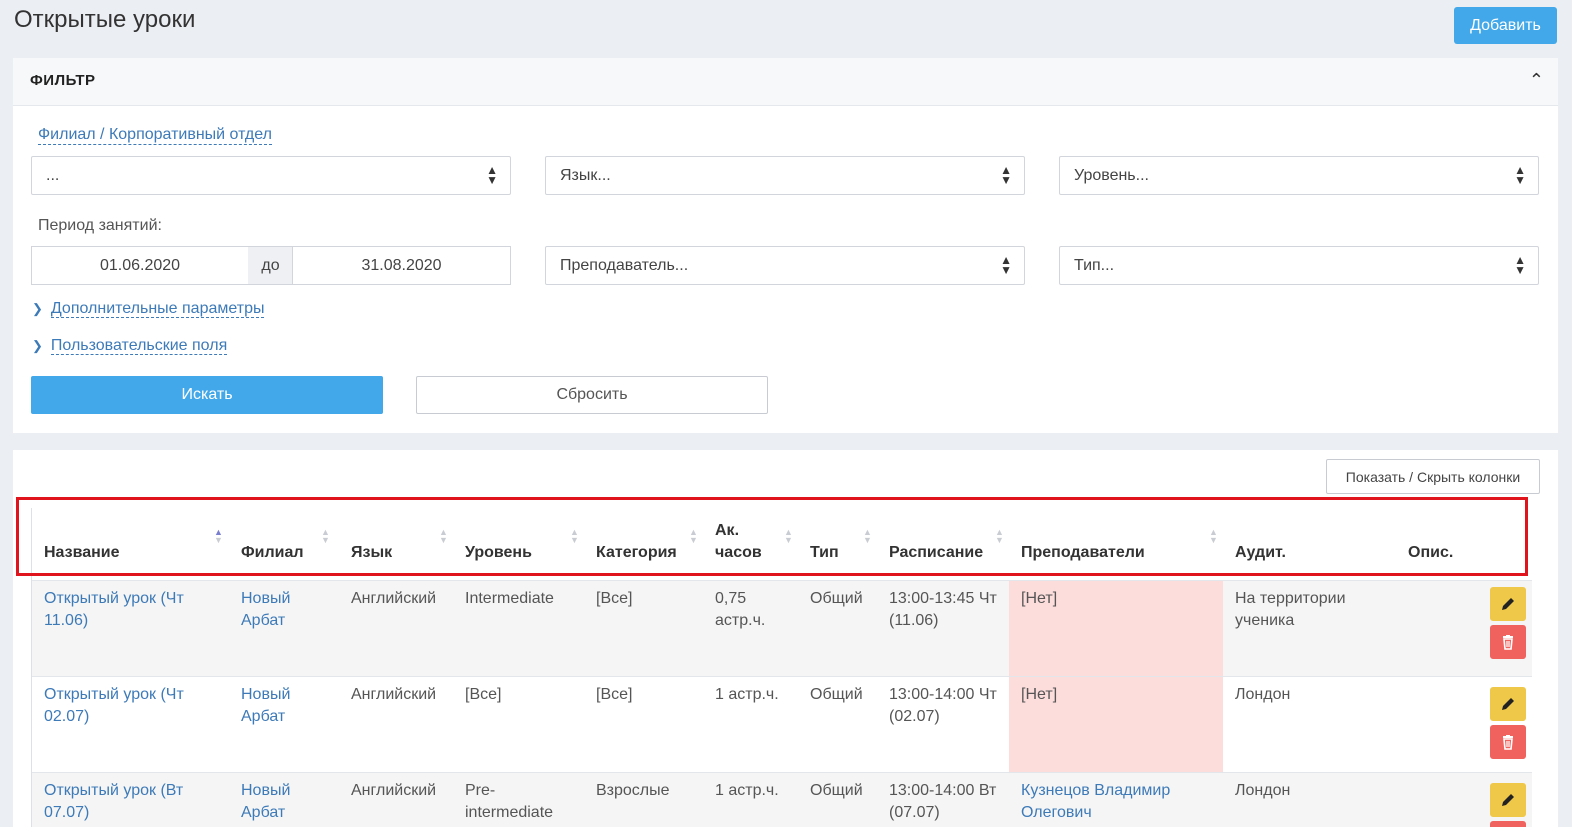 The height and width of the screenshot is (827, 1572). Describe the element at coordinates (63, 80) in the screenshot. I see `filter-title: ФИЛЬТР` at that location.